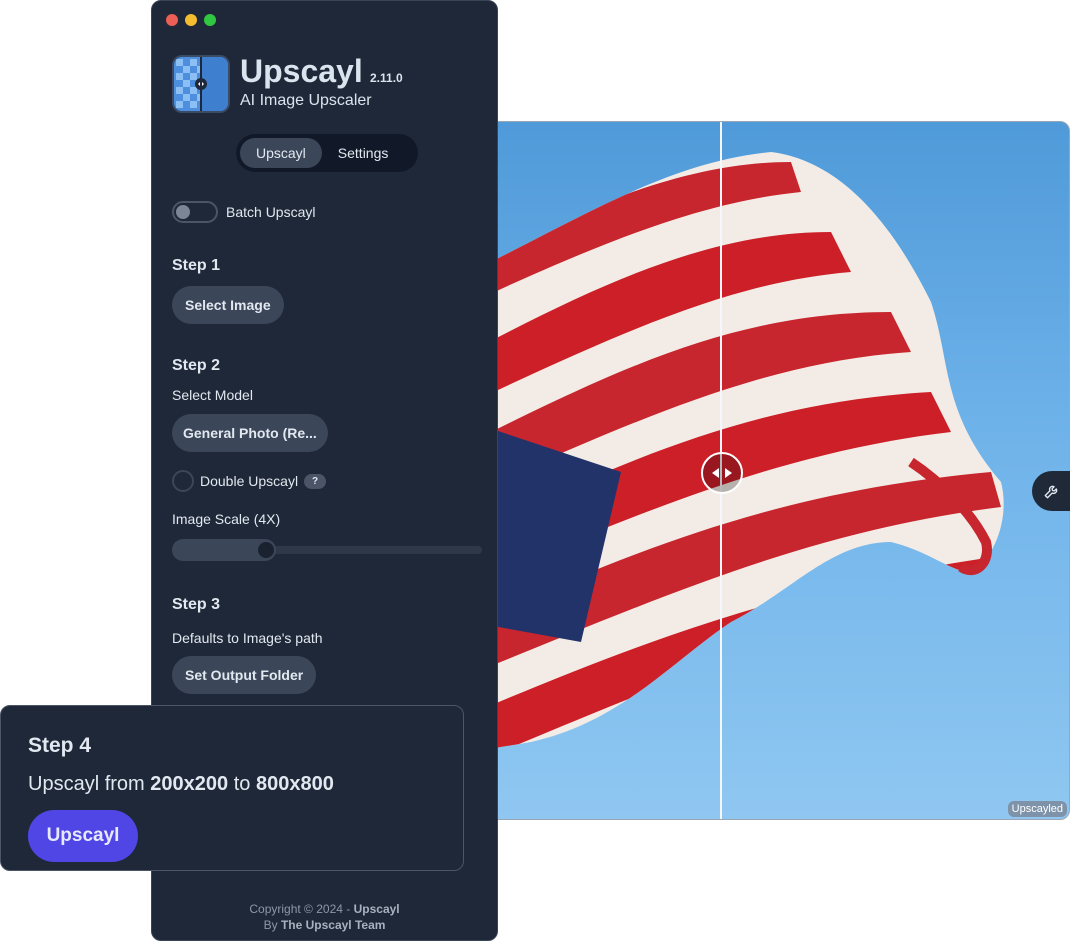  What do you see at coordinates (183, 212) in the screenshot?
I see `toggle-knob` at bounding box center [183, 212].